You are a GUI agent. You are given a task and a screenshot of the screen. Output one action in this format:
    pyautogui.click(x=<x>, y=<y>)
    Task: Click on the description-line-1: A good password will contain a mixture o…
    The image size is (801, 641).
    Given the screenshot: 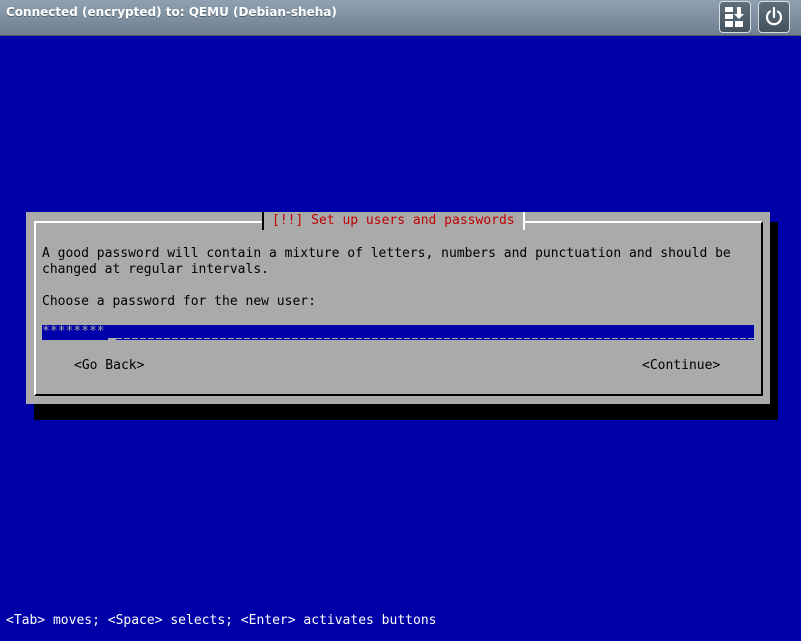 What is the action you would take?
    pyautogui.click(x=386, y=253)
    